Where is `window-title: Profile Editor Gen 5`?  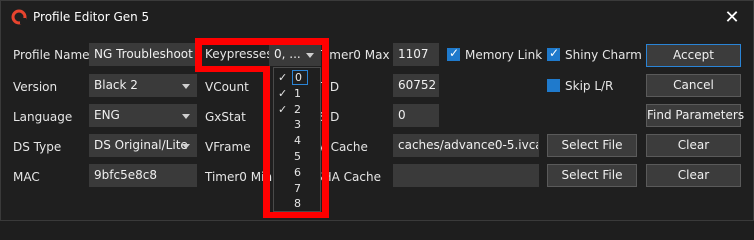 window-title: Profile Editor Gen 5 is located at coordinates (91, 17).